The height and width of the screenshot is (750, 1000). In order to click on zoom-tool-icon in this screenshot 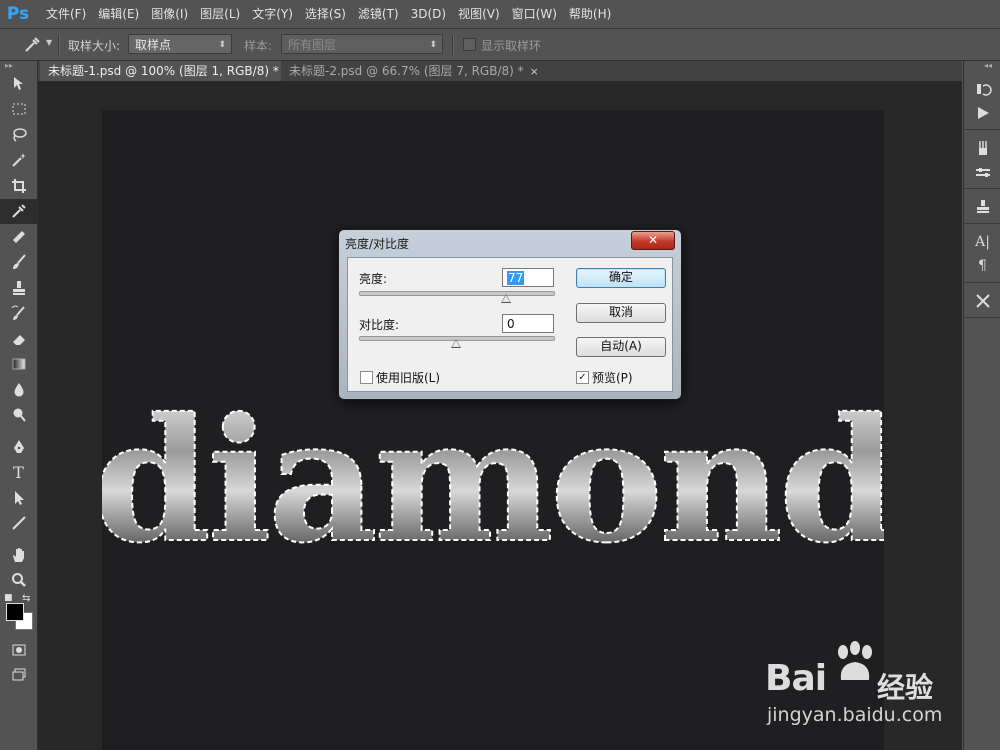, I will do `click(18, 581)`.